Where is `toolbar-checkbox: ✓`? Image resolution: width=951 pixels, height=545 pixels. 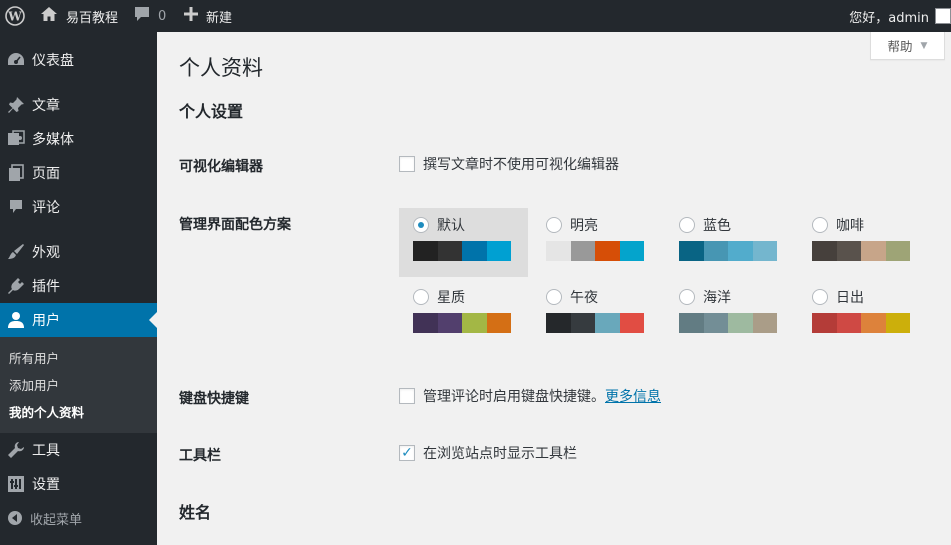 toolbar-checkbox: ✓ is located at coordinates (407, 453).